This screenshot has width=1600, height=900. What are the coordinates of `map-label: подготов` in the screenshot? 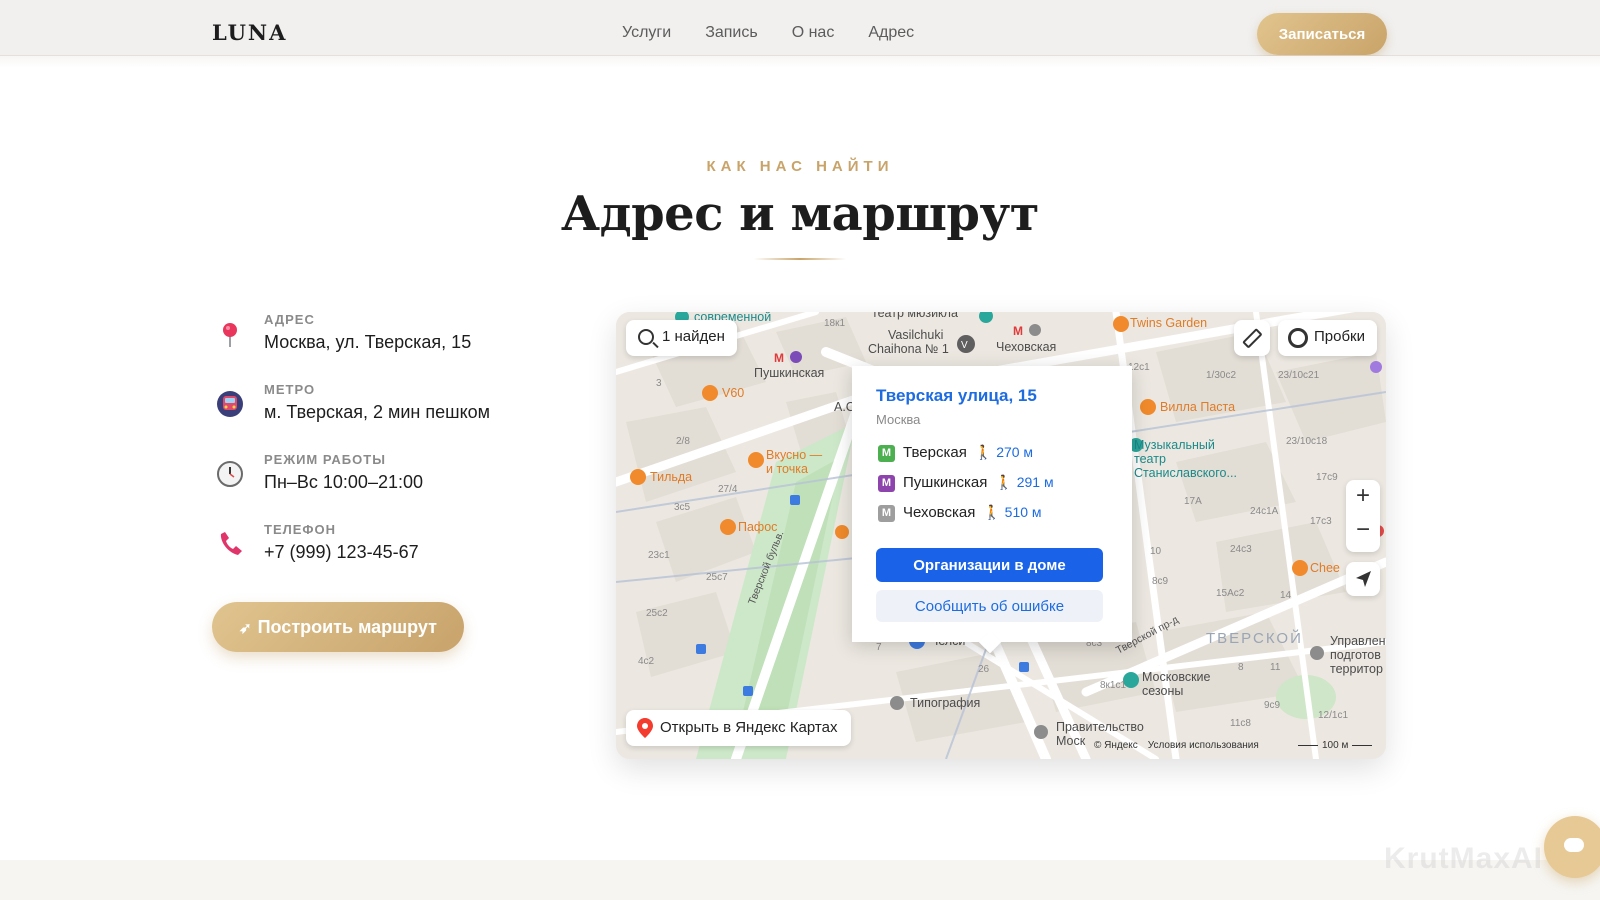 It's located at (1355, 655).